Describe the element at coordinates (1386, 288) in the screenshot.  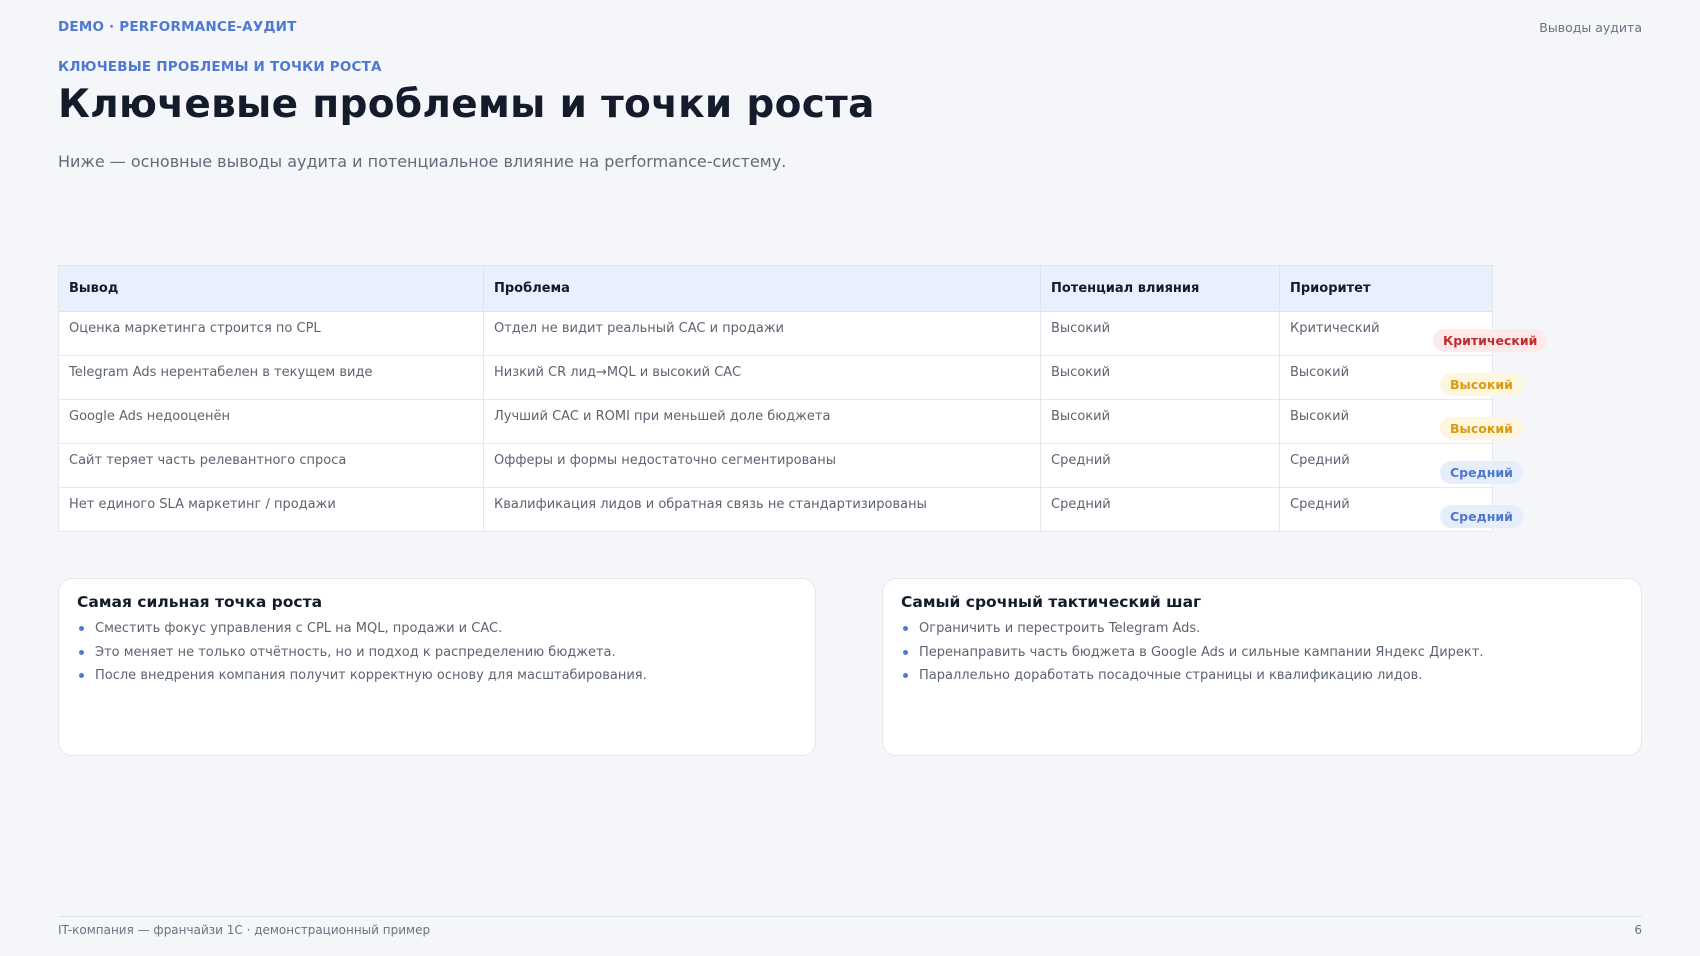
I see `column-header-priority: Приоритет` at that location.